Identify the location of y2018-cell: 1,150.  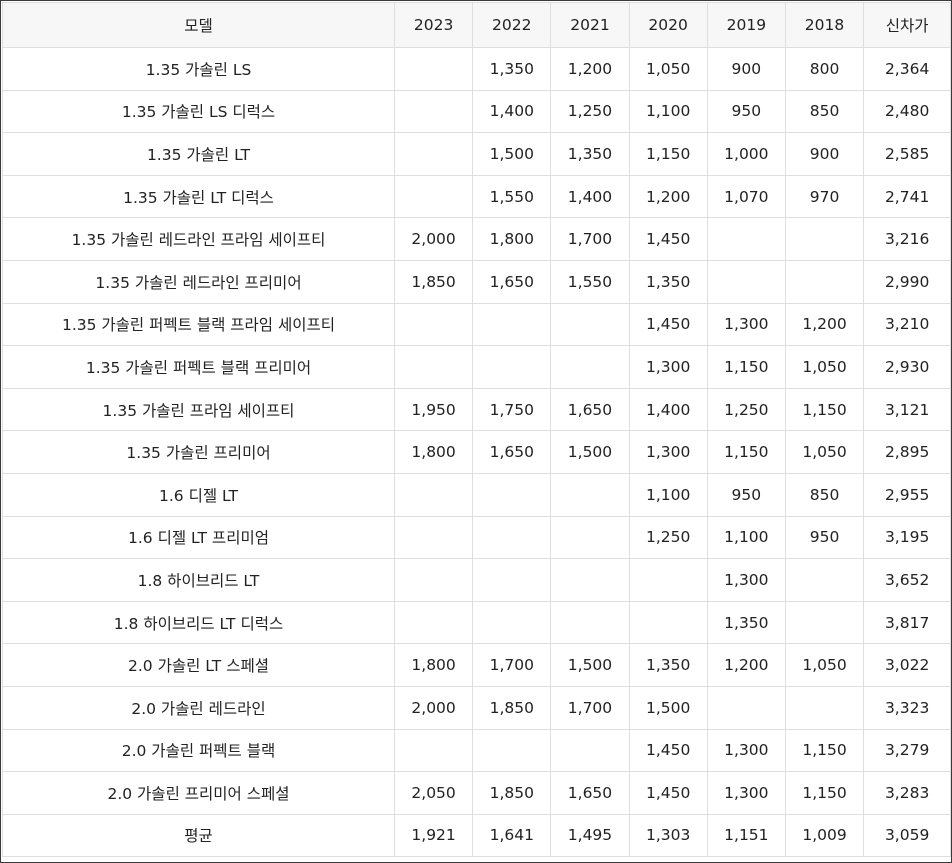
(824, 793).